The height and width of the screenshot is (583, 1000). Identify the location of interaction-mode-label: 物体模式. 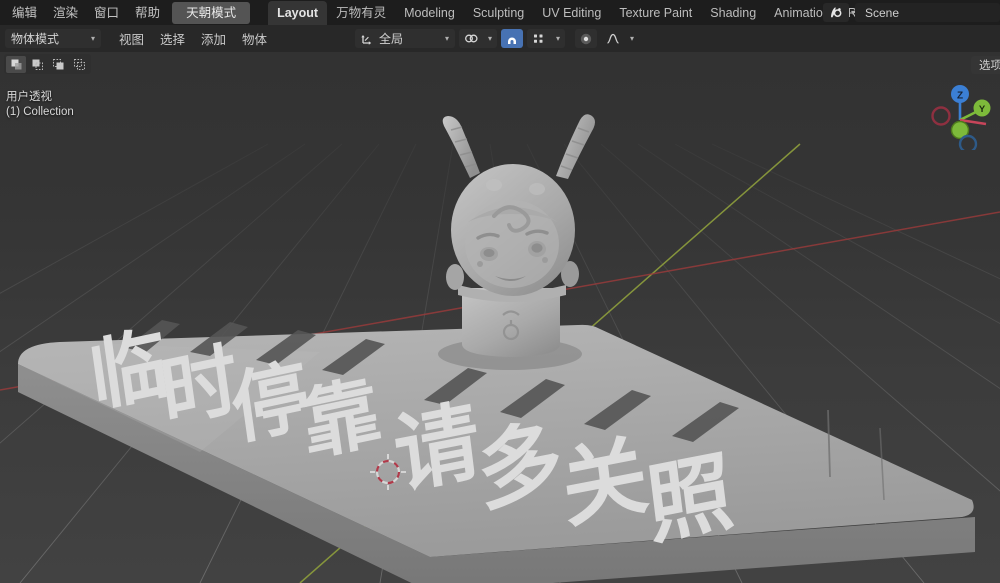
(35, 39).